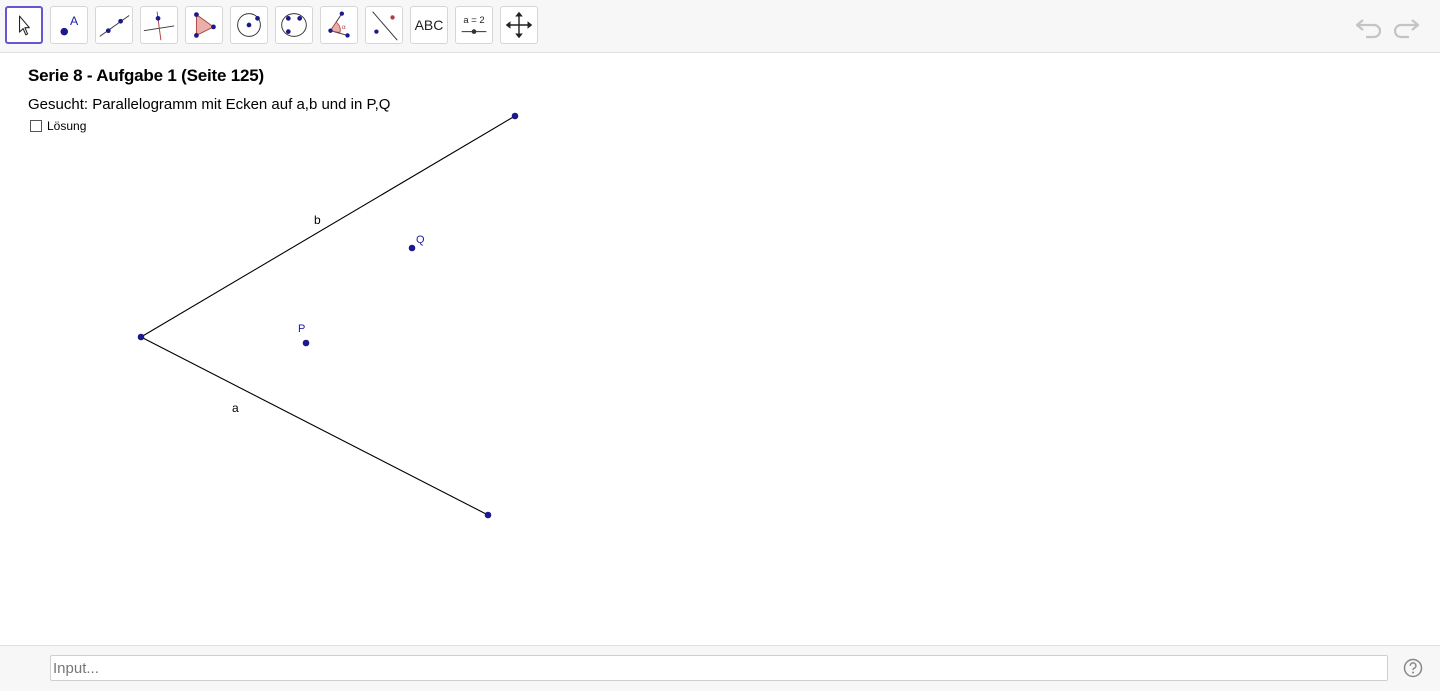 Image resolution: width=1440 pixels, height=691 pixels. I want to click on point-p, so click(306, 343).